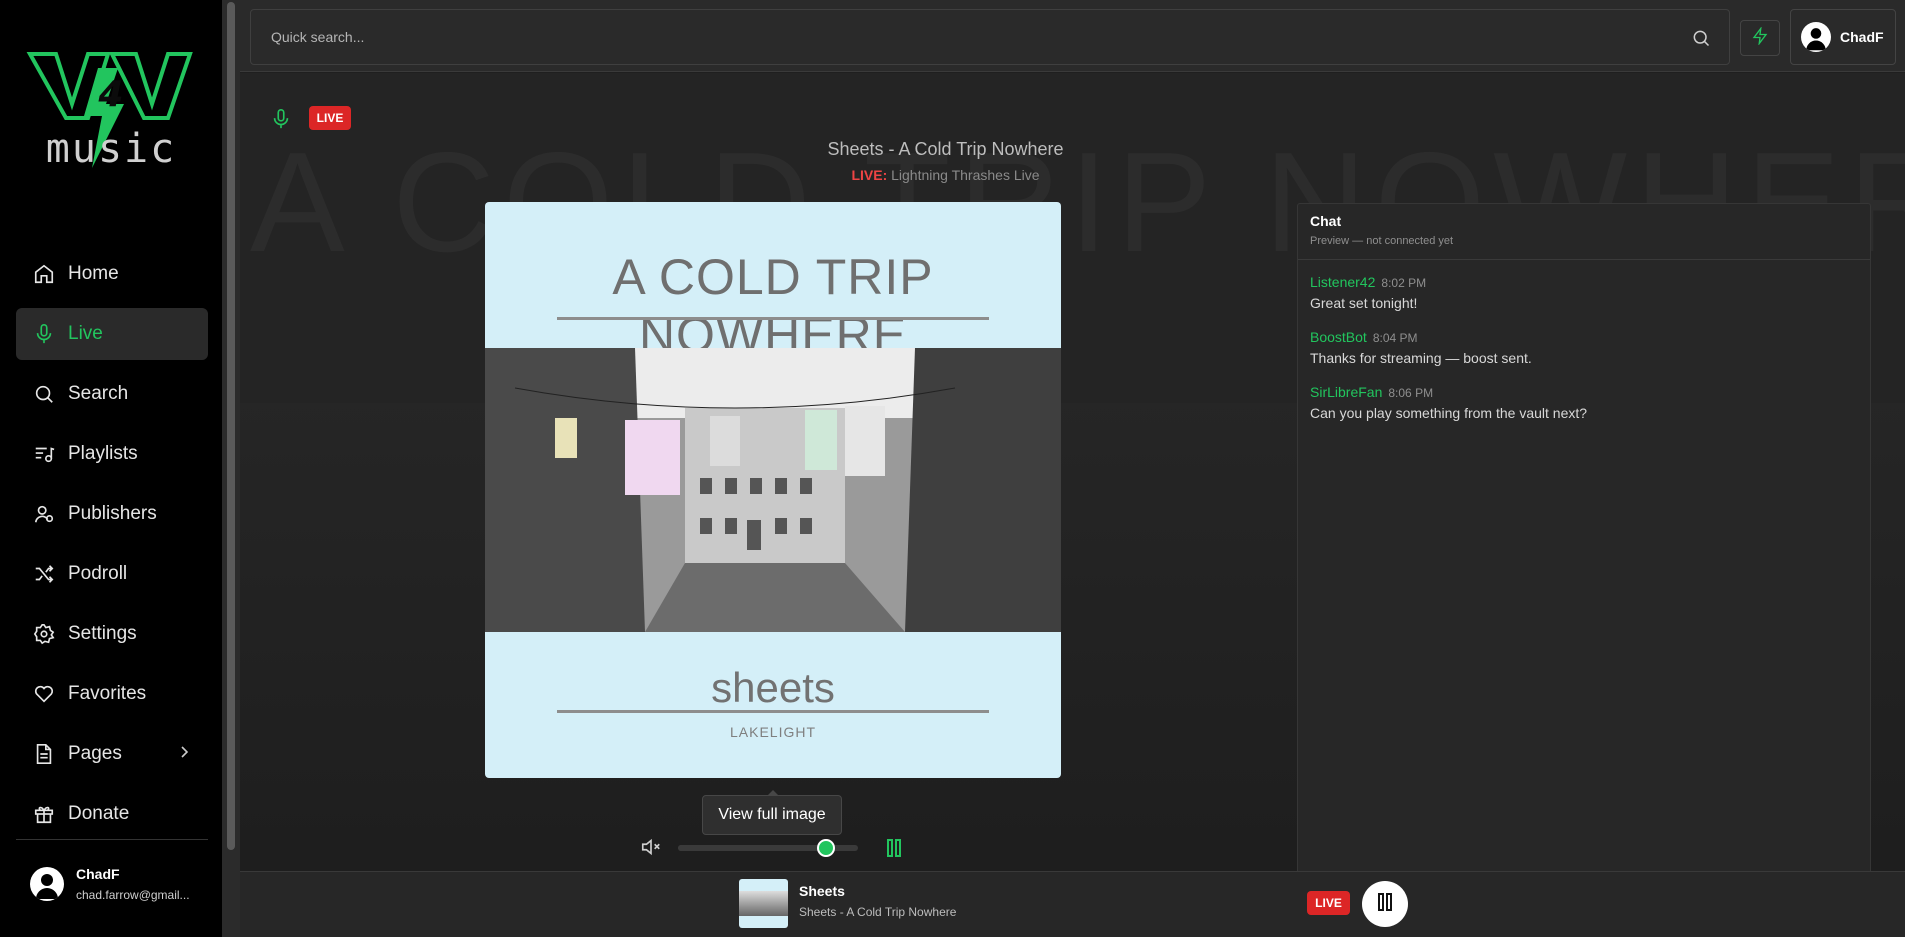 The image size is (1905, 937). I want to click on sidebar-user-name: ChadF, so click(98, 874).